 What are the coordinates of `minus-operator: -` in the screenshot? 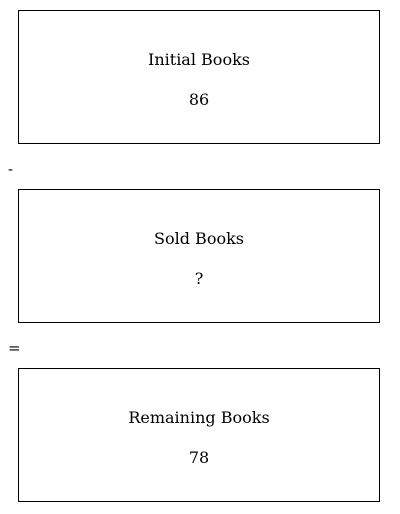 It's located at (11, 169).